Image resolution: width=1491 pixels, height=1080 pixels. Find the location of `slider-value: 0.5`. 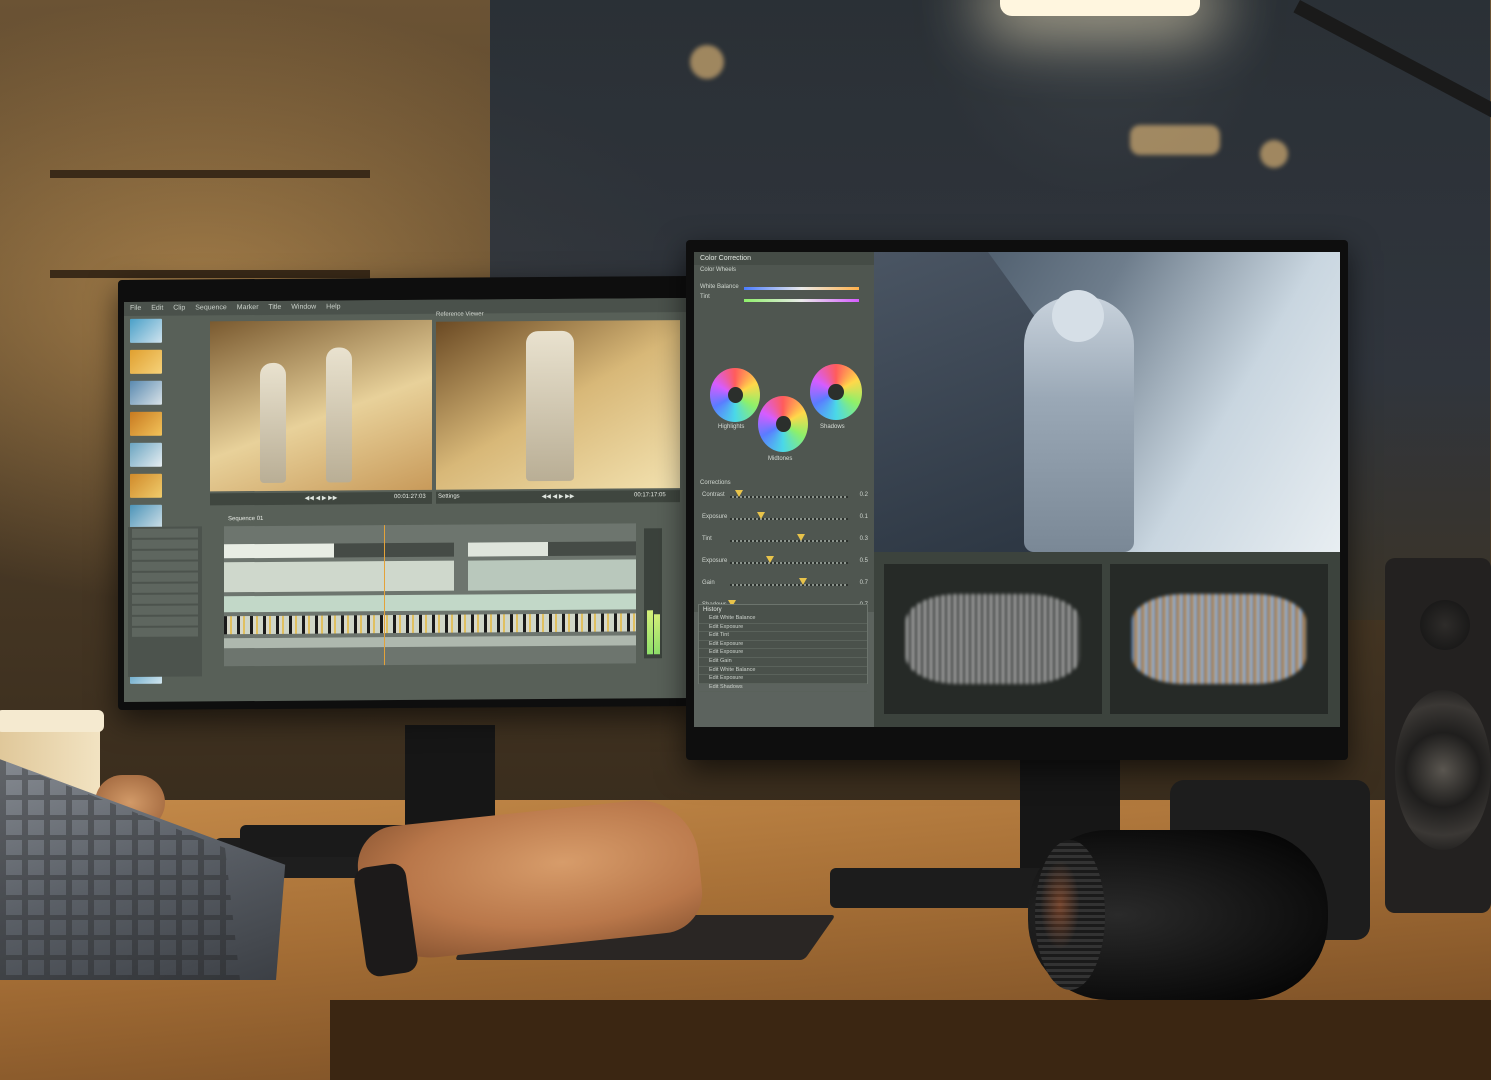

slider-value: 0.5 is located at coordinates (863, 561).